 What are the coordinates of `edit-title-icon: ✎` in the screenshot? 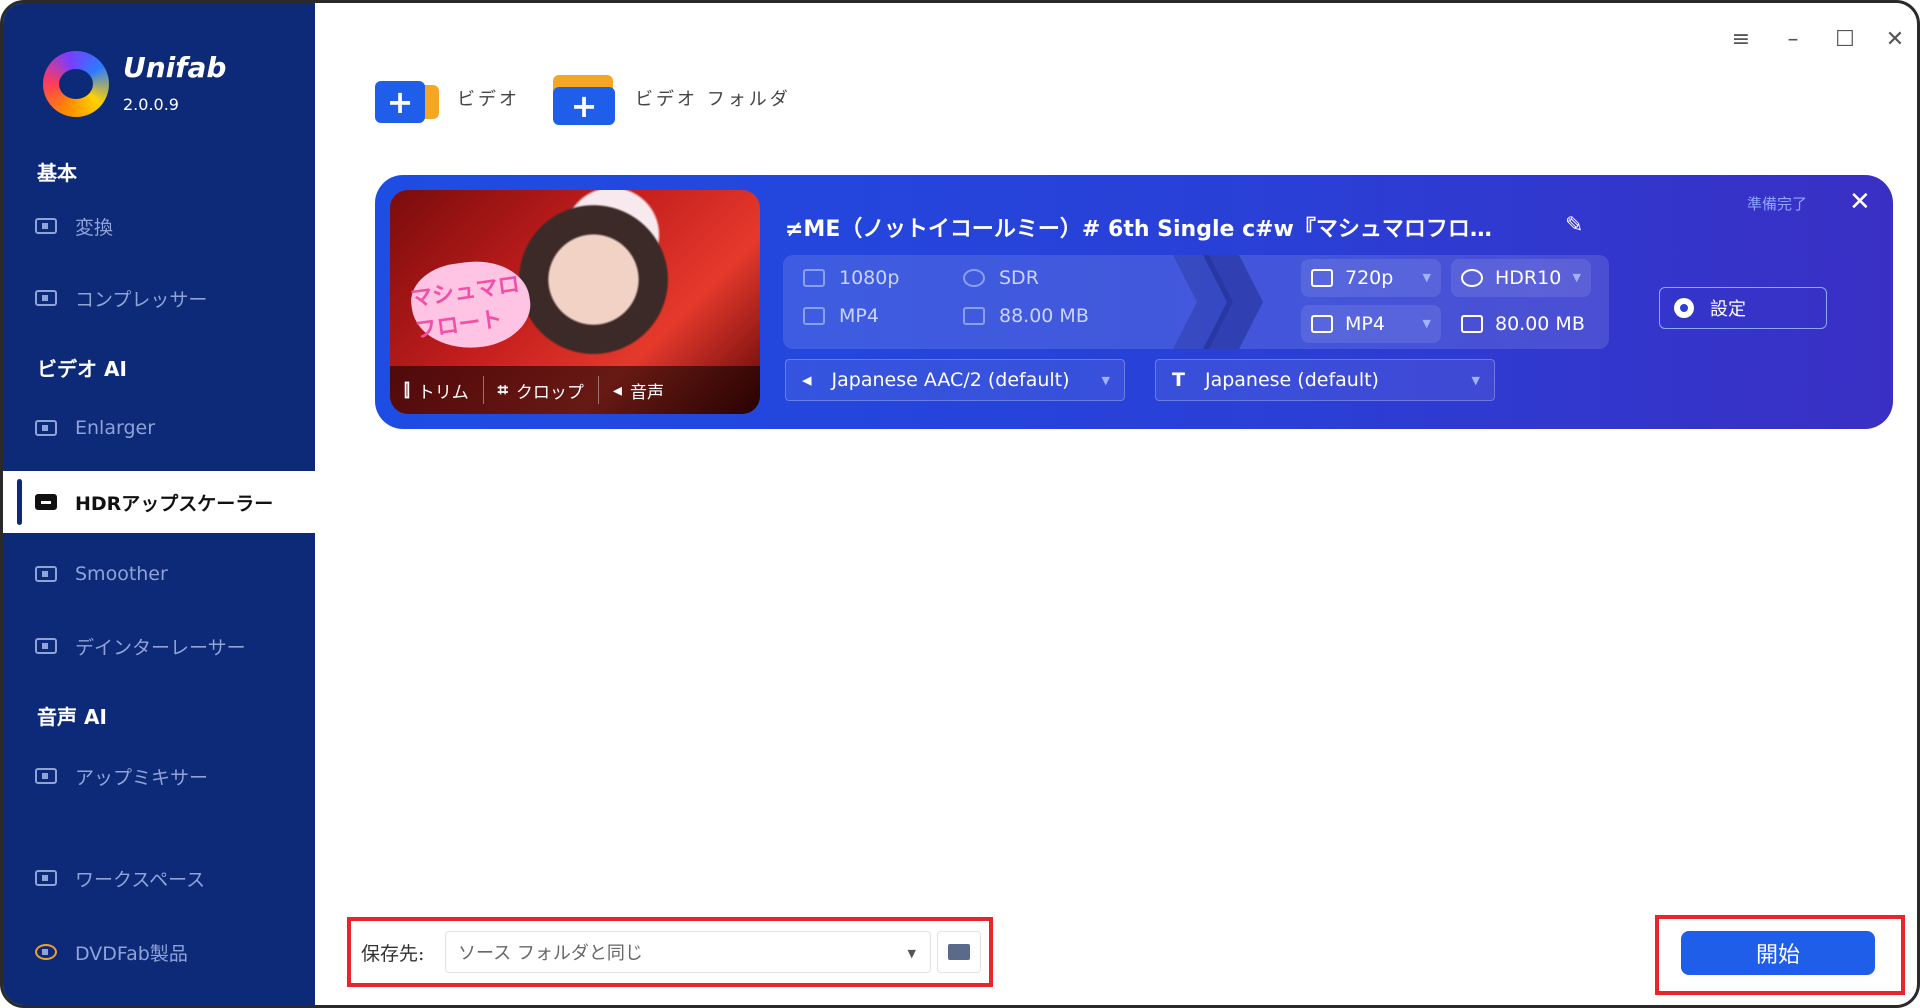 It's located at (1574, 225).